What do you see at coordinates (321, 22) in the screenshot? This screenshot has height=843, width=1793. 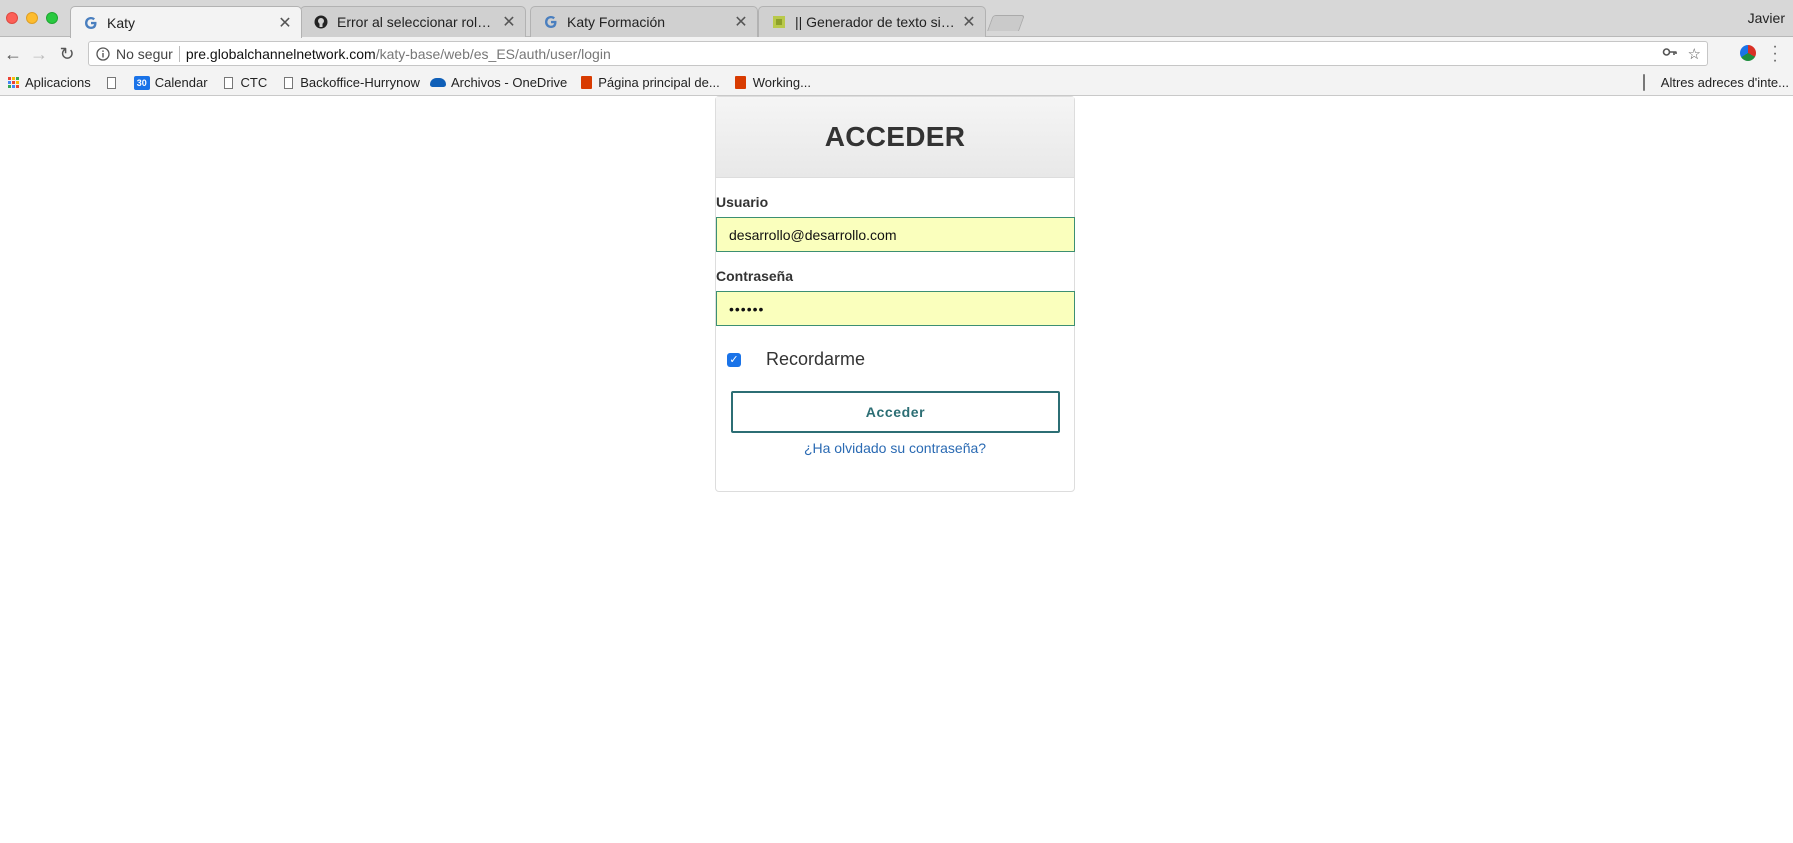 I see `github-icon` at bounding box center [321, 22].